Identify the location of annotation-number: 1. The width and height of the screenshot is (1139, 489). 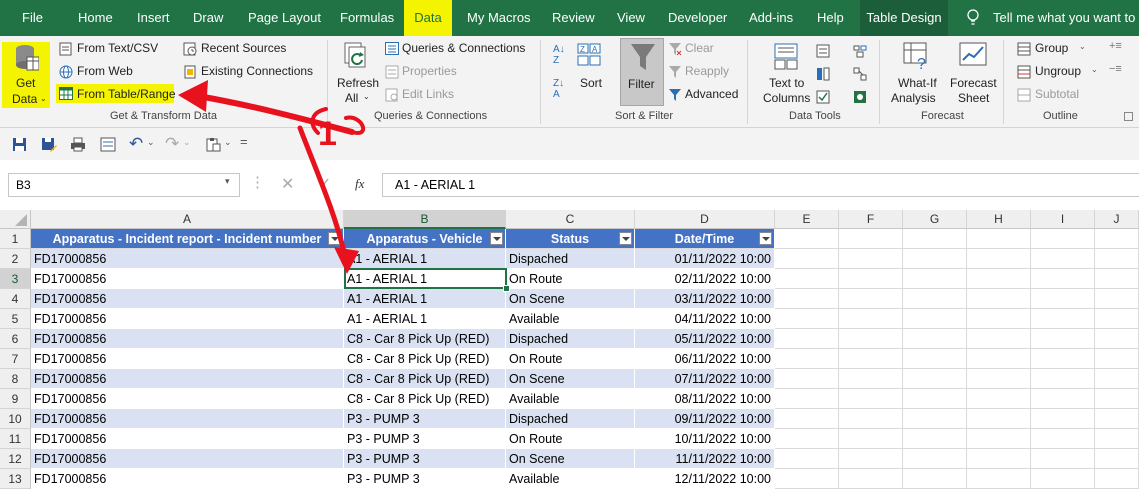
(327, 134).